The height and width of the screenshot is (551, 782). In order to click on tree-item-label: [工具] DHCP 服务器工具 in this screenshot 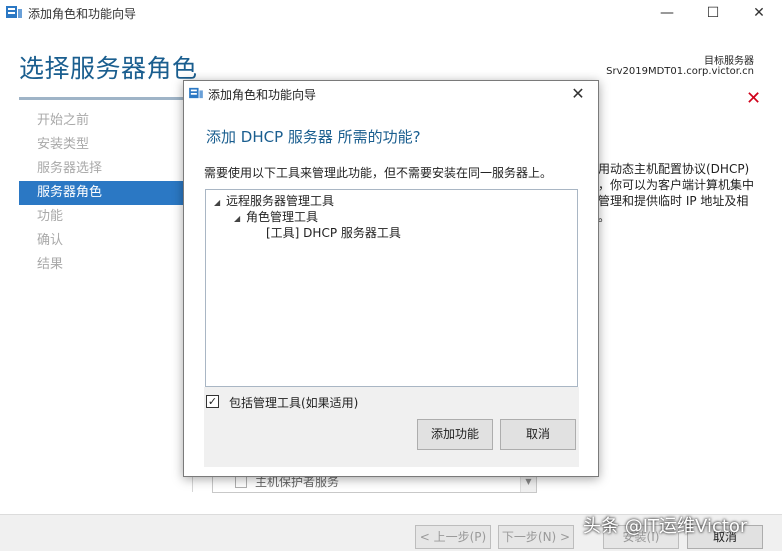, I will do `click(333, 233)`.